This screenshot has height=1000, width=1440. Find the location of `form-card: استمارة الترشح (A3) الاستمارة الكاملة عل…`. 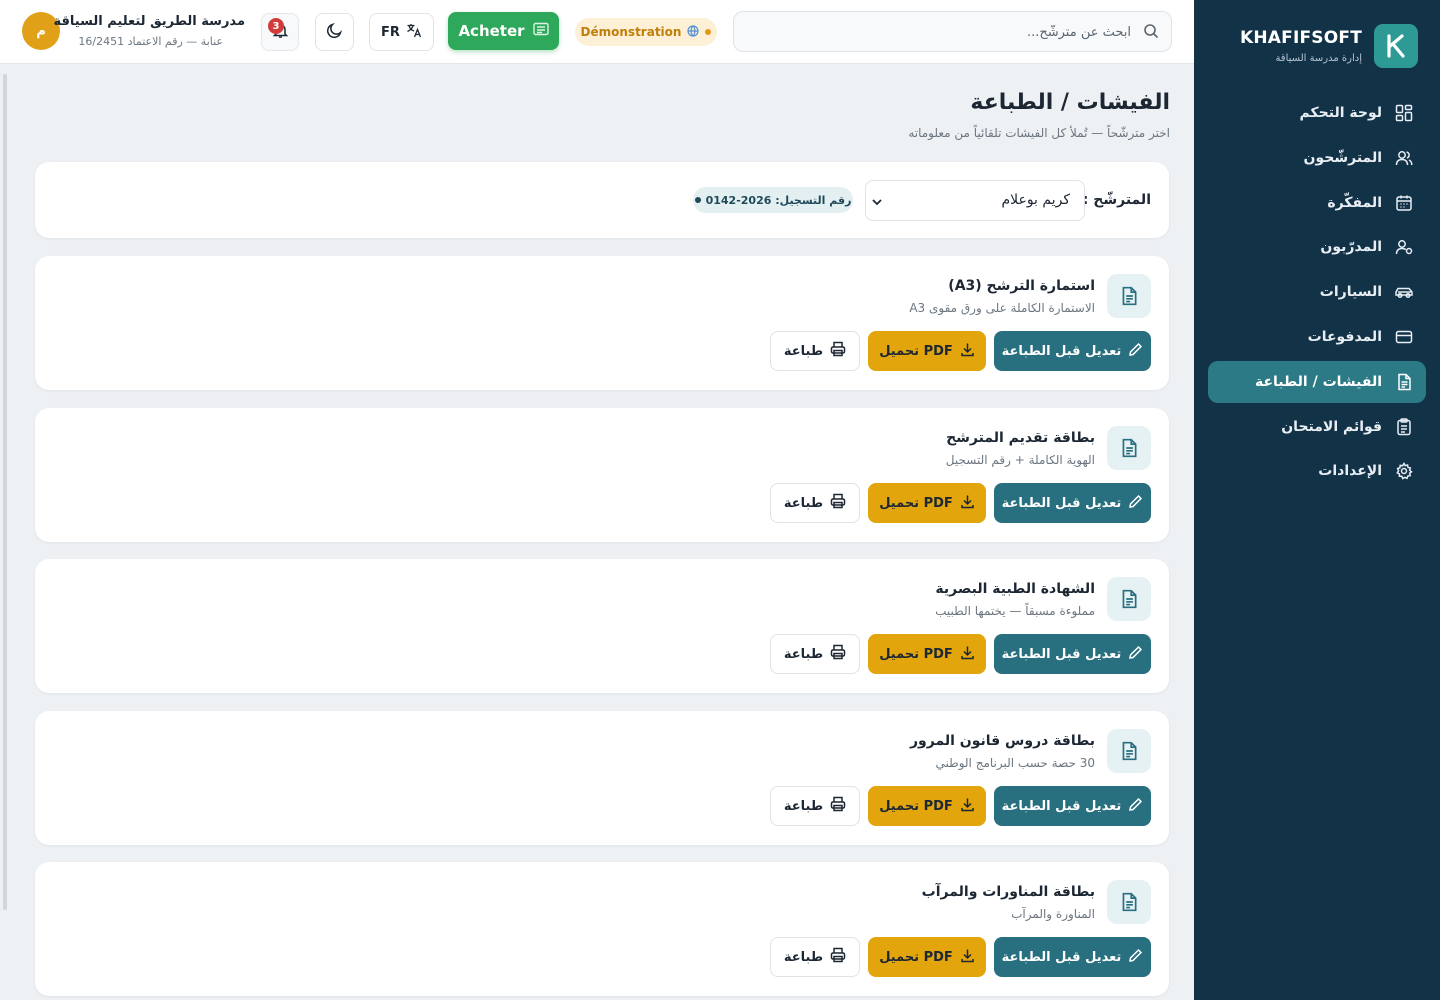

form-card: استمارة الترشح (A3) الاستمارة الكاملة عل… is located at coordinates (602, 323).